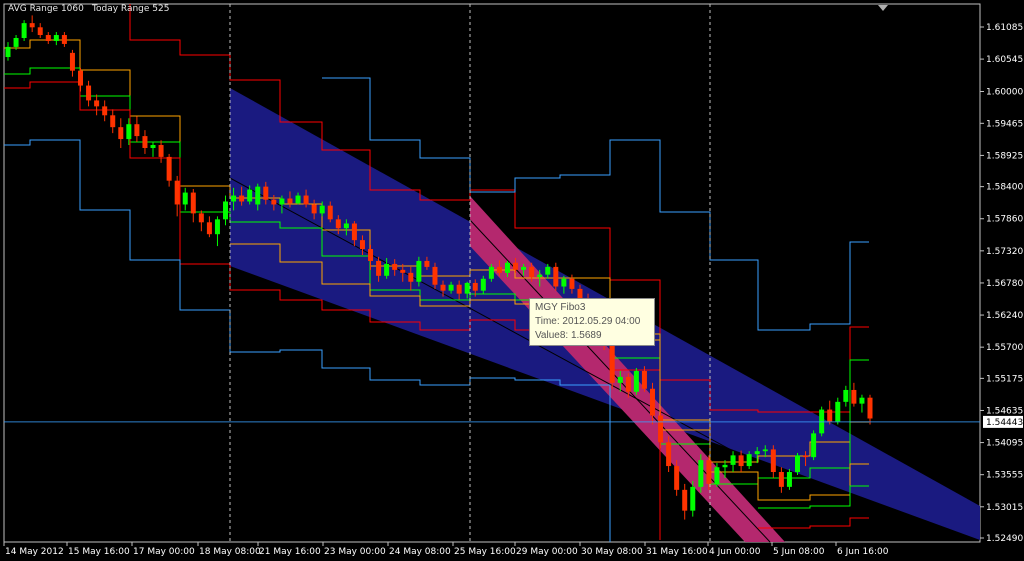 The width and height of the screenshot is (1024, 561). Describe the element at coordinates (1004, 93) in the screenshot. I see `y-tick-label: 1.60000` at that location.